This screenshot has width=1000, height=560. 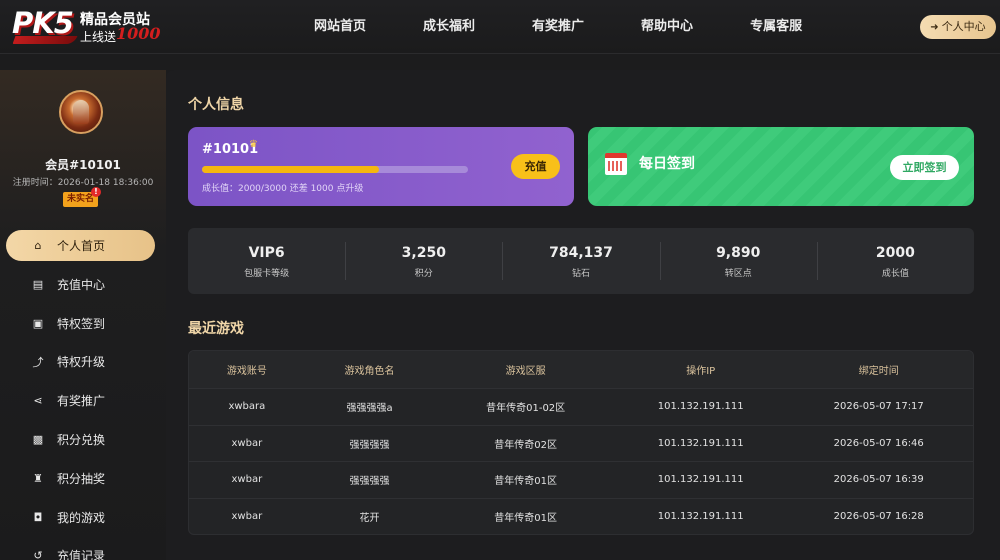 What do you see at coordinates (924, 167) in the screenshot?
I see `checkin-button: 立即签到` at bounding box center [924, 167].